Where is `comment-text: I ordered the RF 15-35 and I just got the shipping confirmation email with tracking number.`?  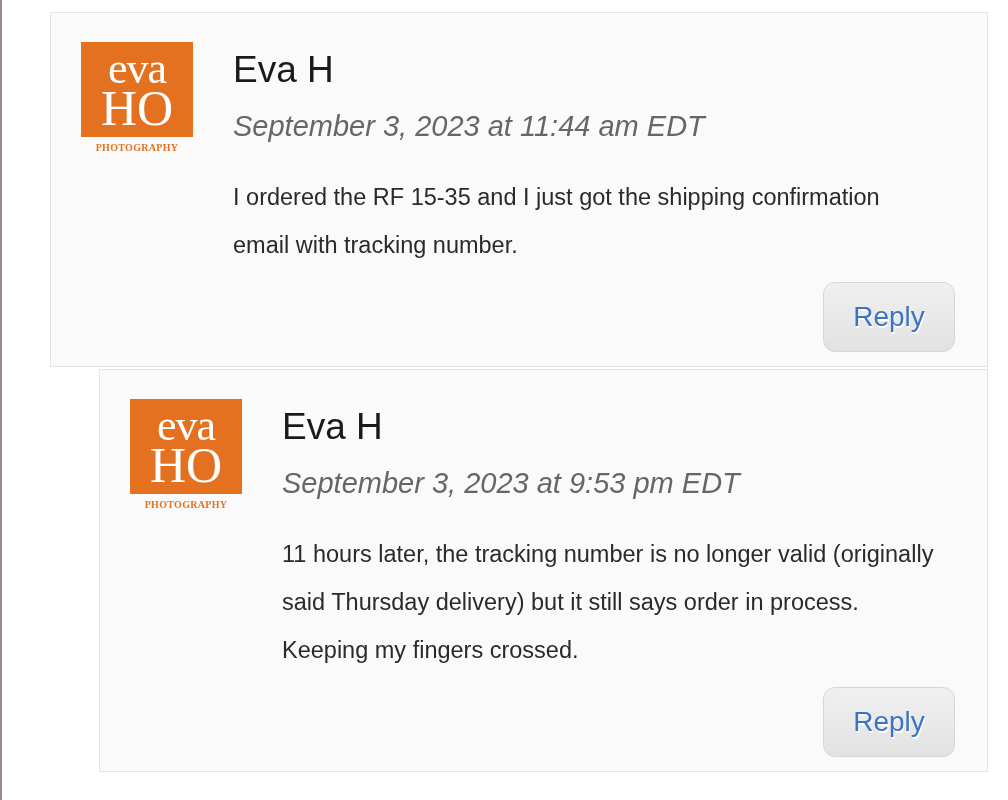 comment-text: I ordered the RF 15-35 and I just got the shipping confirmation email with tracking number. is located at coordinates (557, 221).